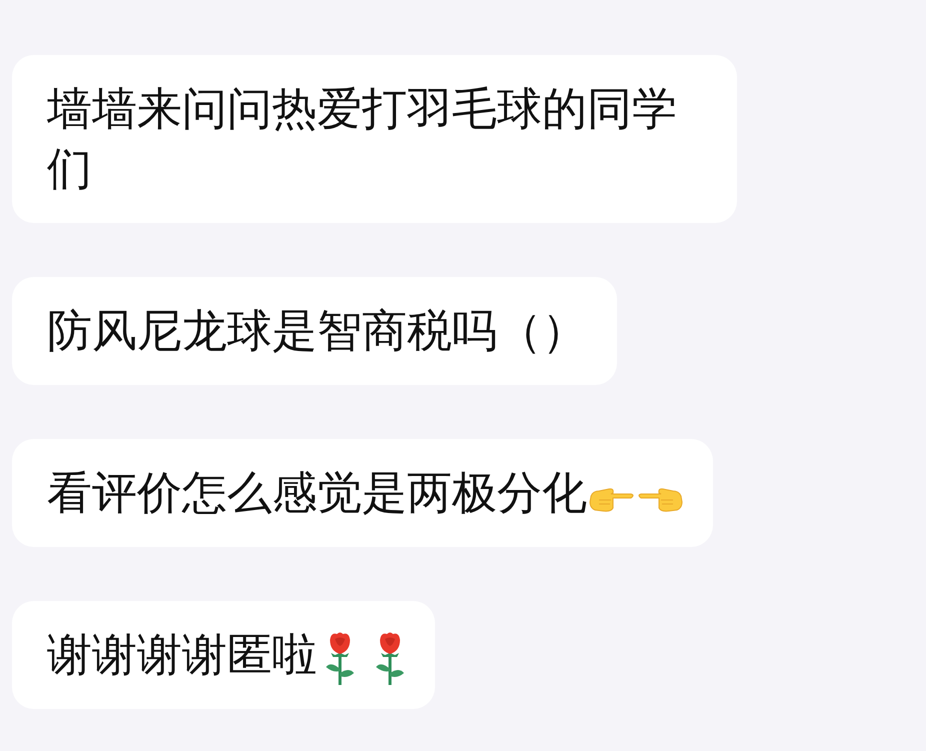 Image resolution: width=926 pixels, height=751 pixels. Describe the element at coordinates (317, 331) in the screenshot. I see `message-text: 防风尼龙球是智商税吗（）` at that location.